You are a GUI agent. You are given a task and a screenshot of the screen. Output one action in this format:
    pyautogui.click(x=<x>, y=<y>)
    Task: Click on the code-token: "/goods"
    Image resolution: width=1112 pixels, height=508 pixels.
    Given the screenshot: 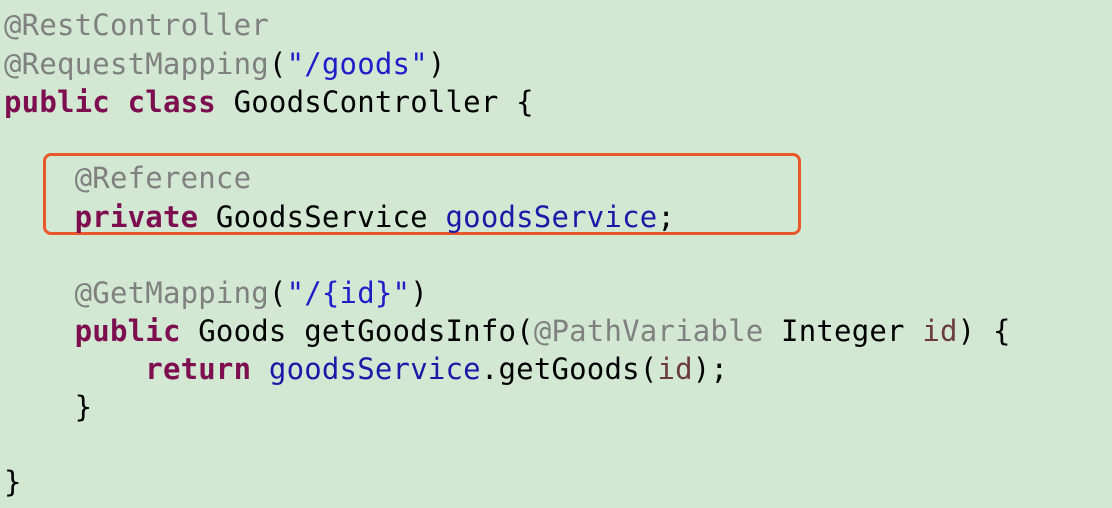 What is the action you would take?
    pyautogui.click(x=357, y=64)
    